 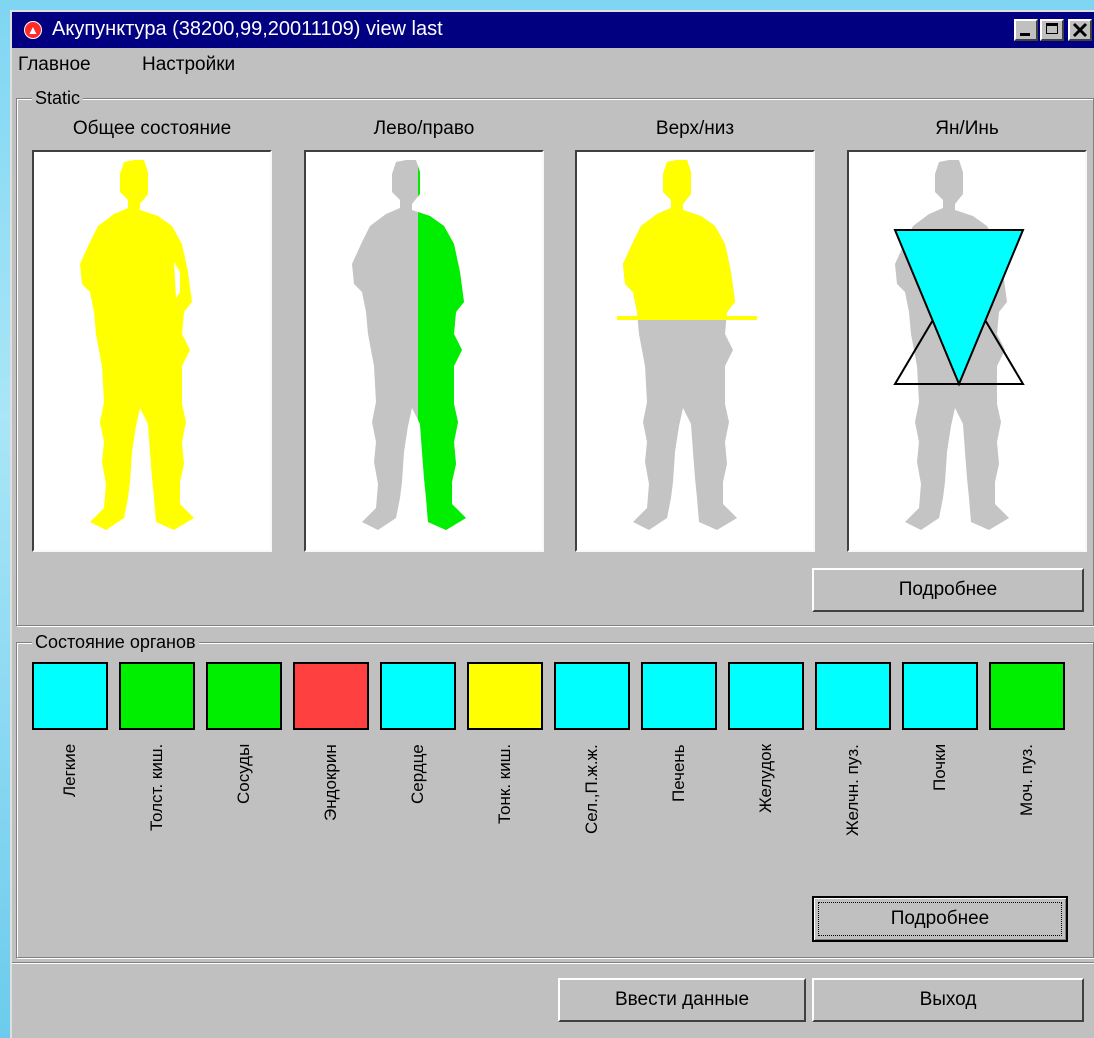 I want to click on organ-label: Толст. киш., so click(x=156, y=787).